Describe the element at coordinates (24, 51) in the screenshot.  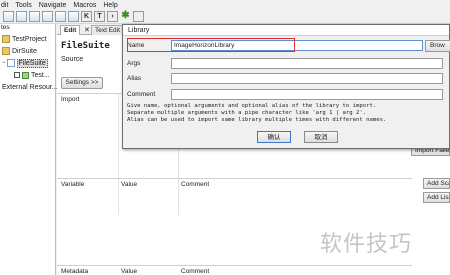
I see `tree-item-label: DirSuite` at that location.